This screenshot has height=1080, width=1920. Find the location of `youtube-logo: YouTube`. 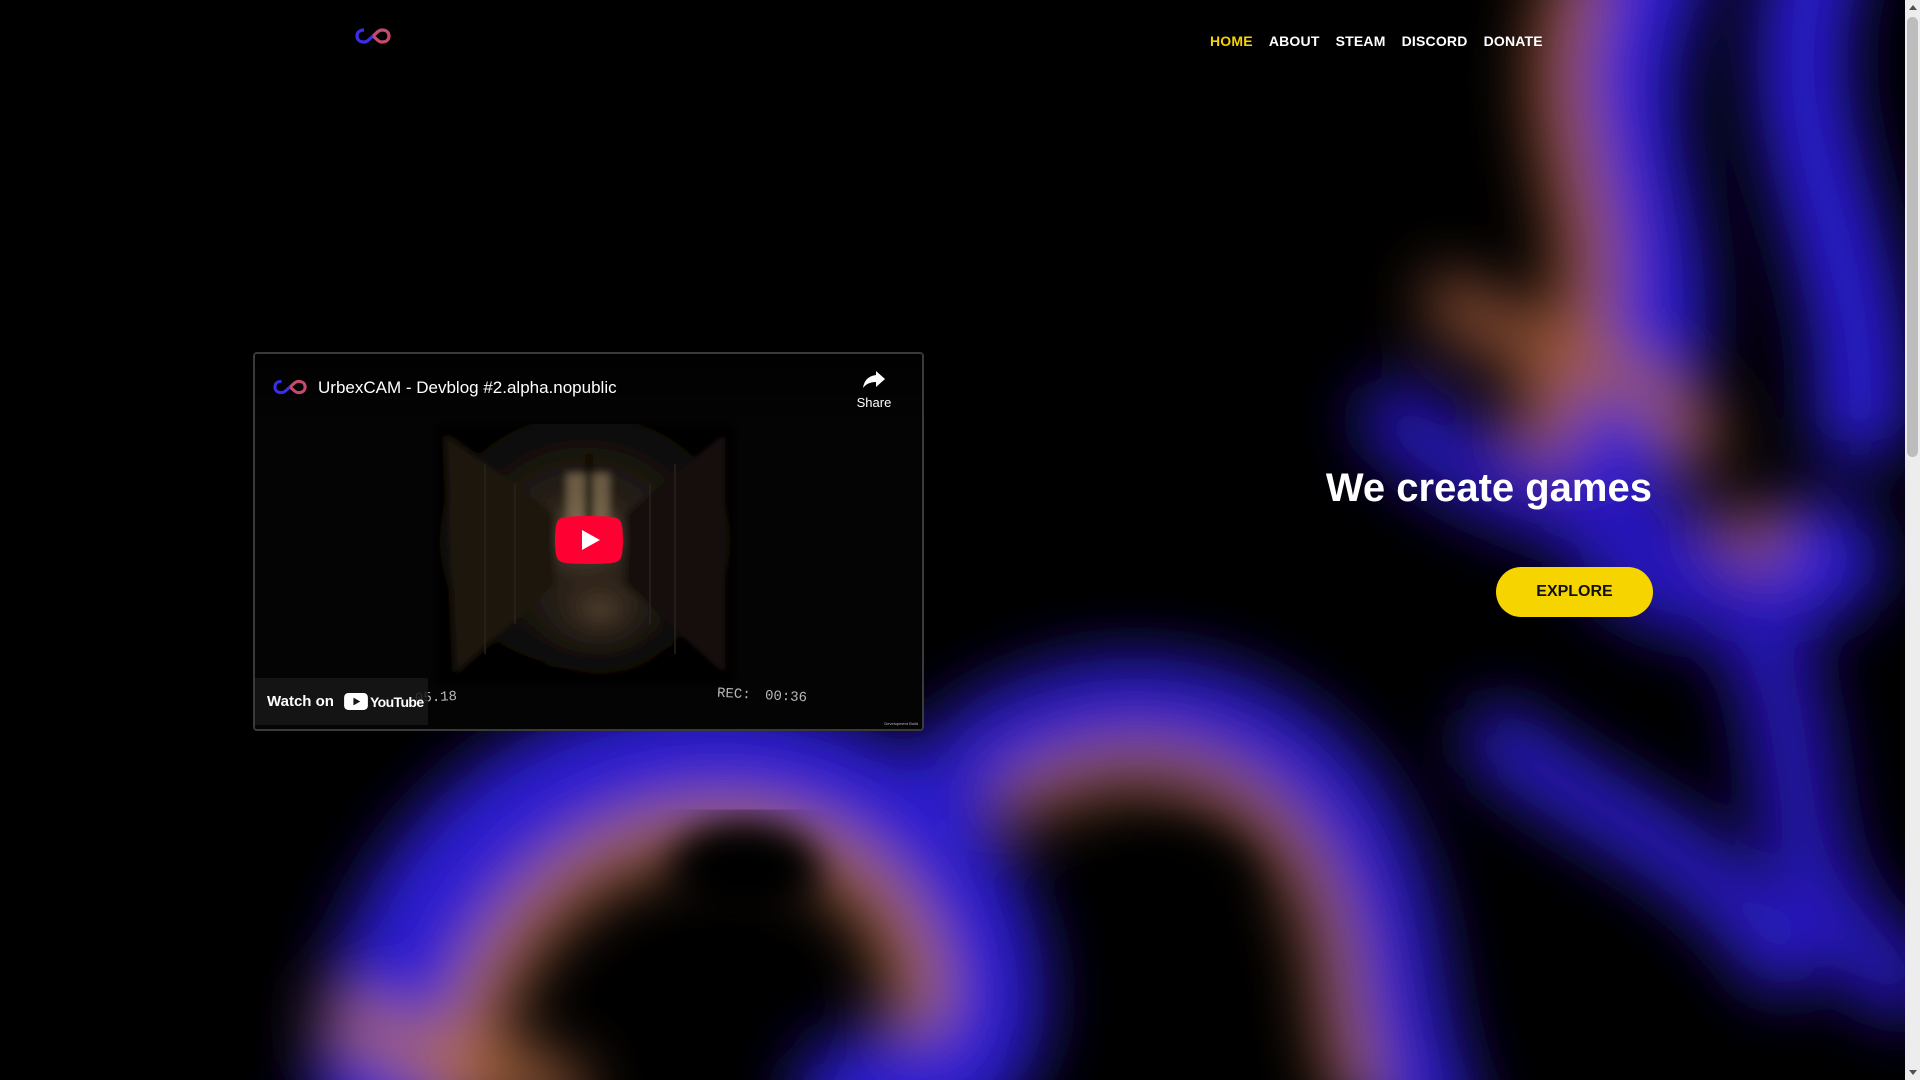

youtube-logo: YouTube is located at coordinates (384, 701).